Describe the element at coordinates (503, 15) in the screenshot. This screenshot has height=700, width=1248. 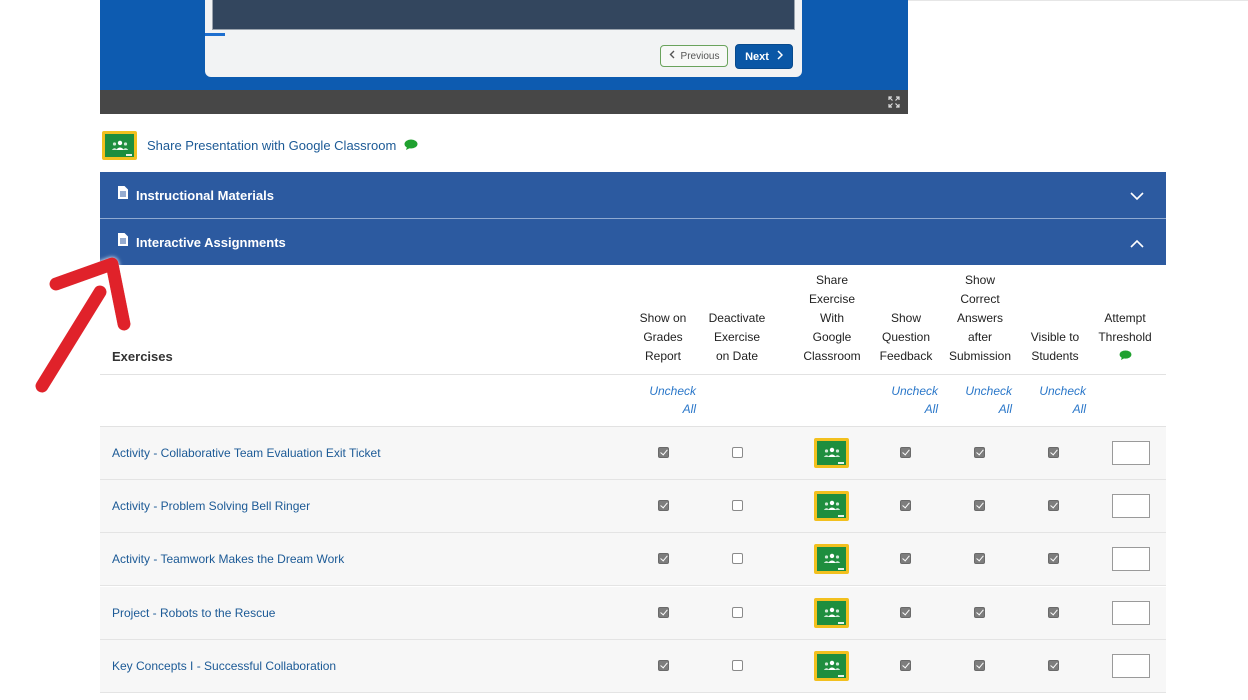
I see `slide-screen` at that location.